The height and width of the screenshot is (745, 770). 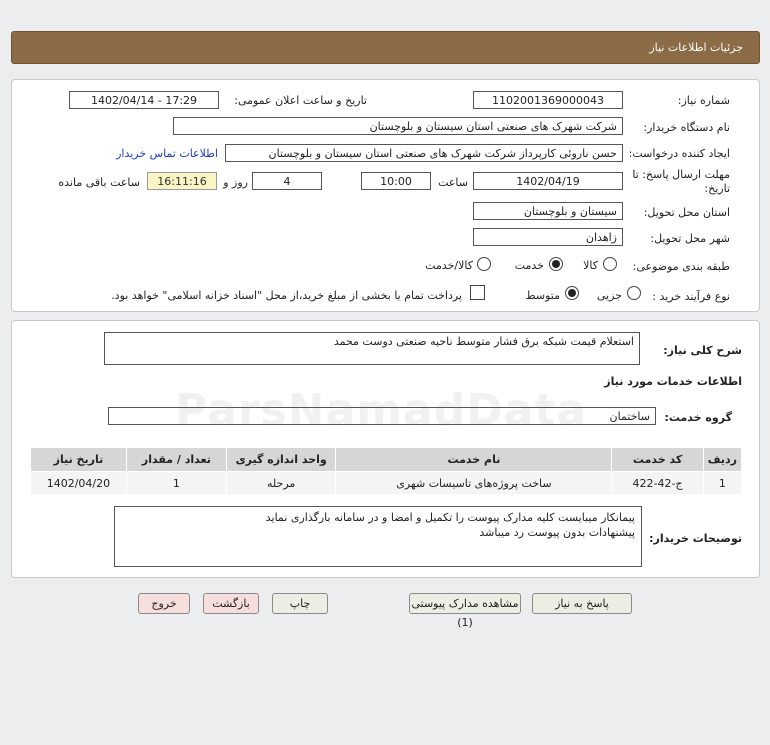 What do you see at coordinates (99, 182) in the screenshot?
I see `remaining-label: ساعت باقی مانده` at bounding box center [99, 182].